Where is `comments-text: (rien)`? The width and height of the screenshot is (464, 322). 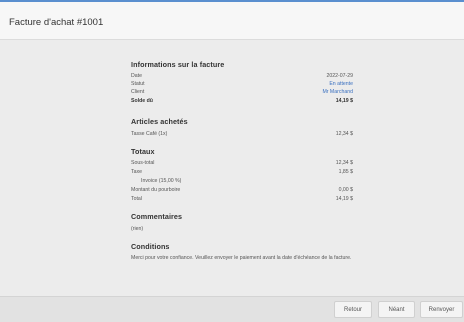 comments-text: (rien) is located at coordinates (137, 229).